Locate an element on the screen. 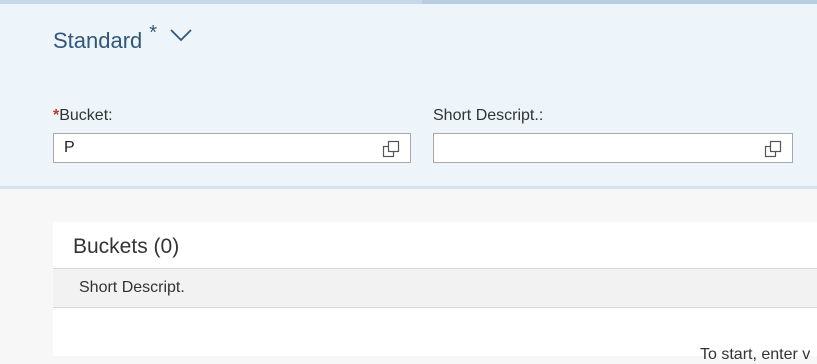 This screenshot has height=364, width=817. short-descript-field is located at coordinates (613, 148).